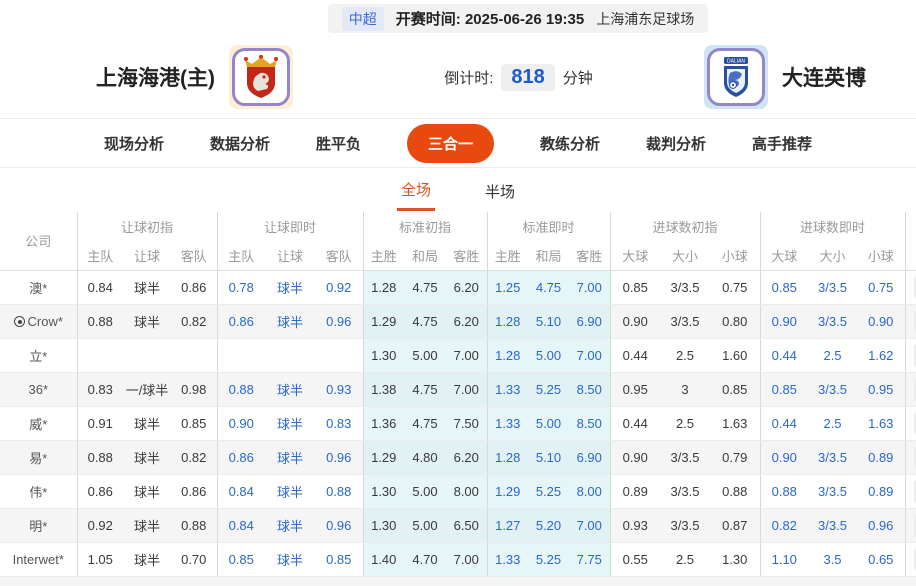  What do you see at coordinates (645, 18) in the screenshot?
I see `venue: 上海浦东足球场` at bounding box center [645, 18].